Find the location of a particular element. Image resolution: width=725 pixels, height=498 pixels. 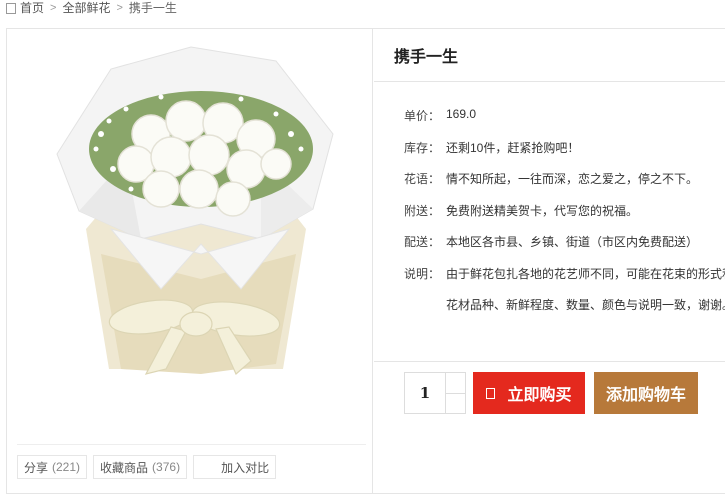

prop-key: 说明： is located at coordinates (422, 273).